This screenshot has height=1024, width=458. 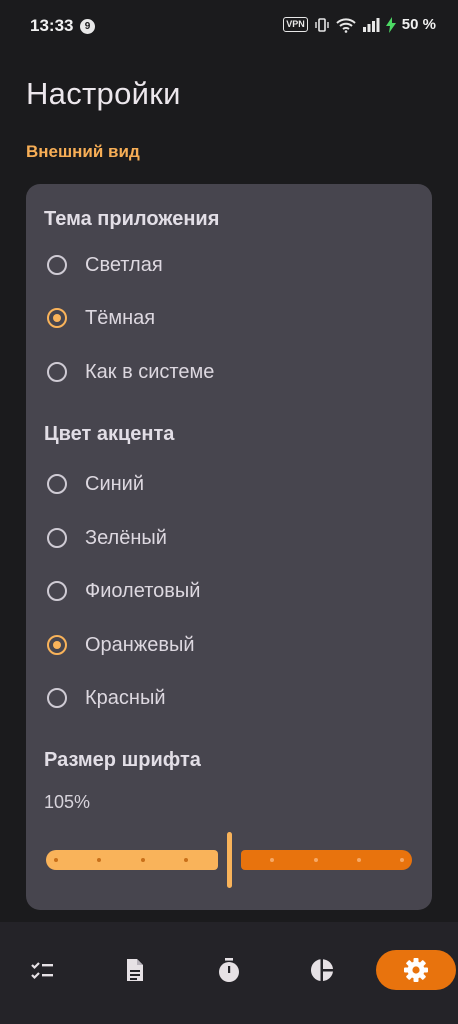 I want to click on accent-option-blue: Синий, so click(x=229, y=484).